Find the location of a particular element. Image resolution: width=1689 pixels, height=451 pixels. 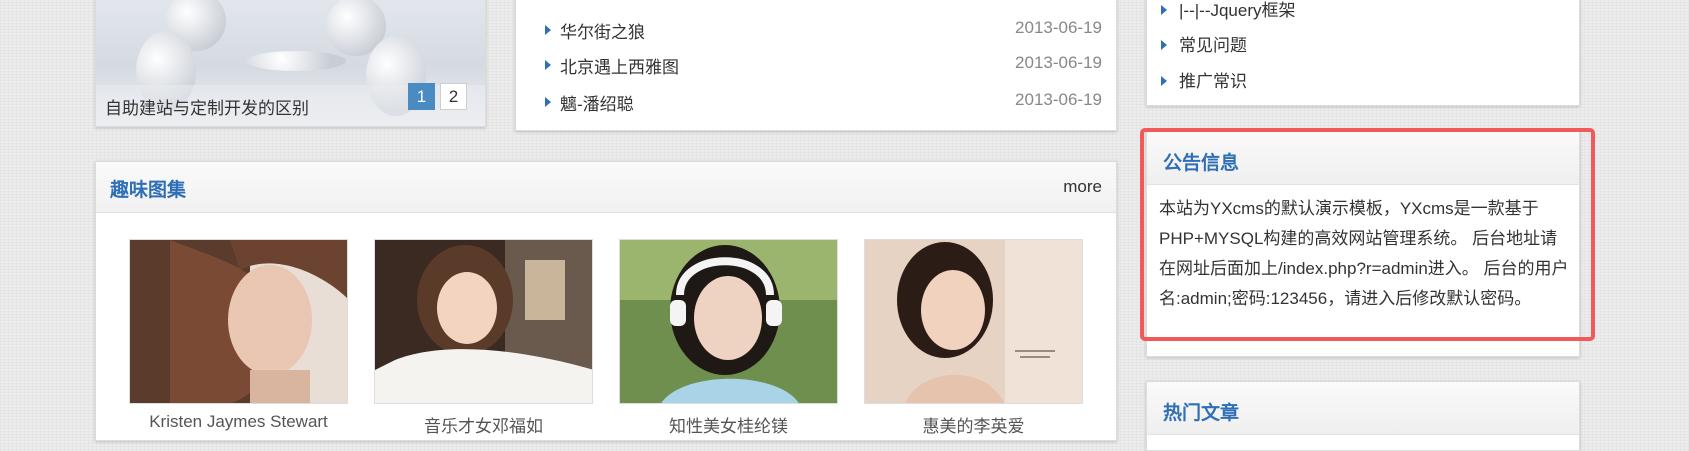

gallery-photo-caption: 音乐才女邓福如 is located at coordinates (483, 424).